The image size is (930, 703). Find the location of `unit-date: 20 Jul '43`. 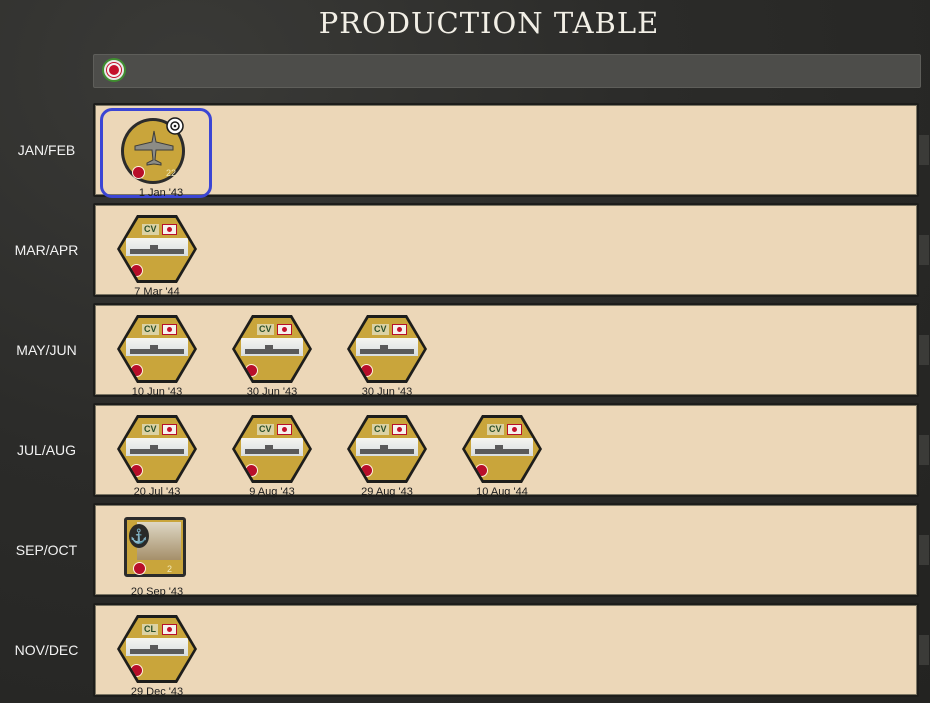

unit-date: 20 Jul '43 is located at coordinates (157, 492).